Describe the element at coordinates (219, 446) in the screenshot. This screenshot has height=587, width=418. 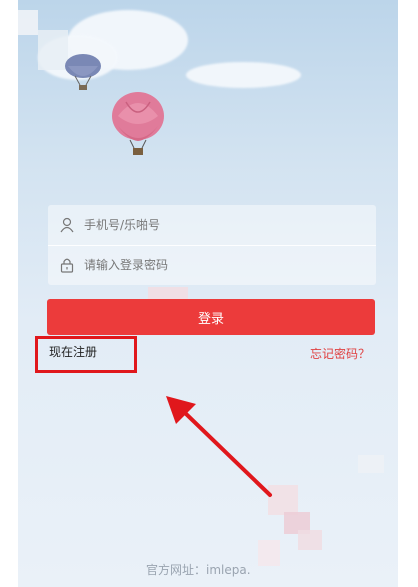
I see `annotation-arrow` at that location.